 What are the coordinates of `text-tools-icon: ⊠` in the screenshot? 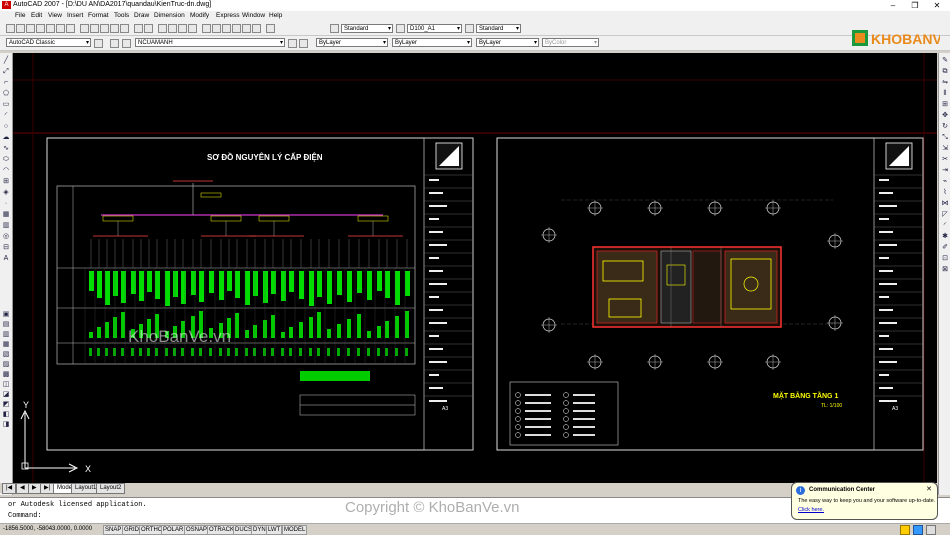 It's located at (945, 269).